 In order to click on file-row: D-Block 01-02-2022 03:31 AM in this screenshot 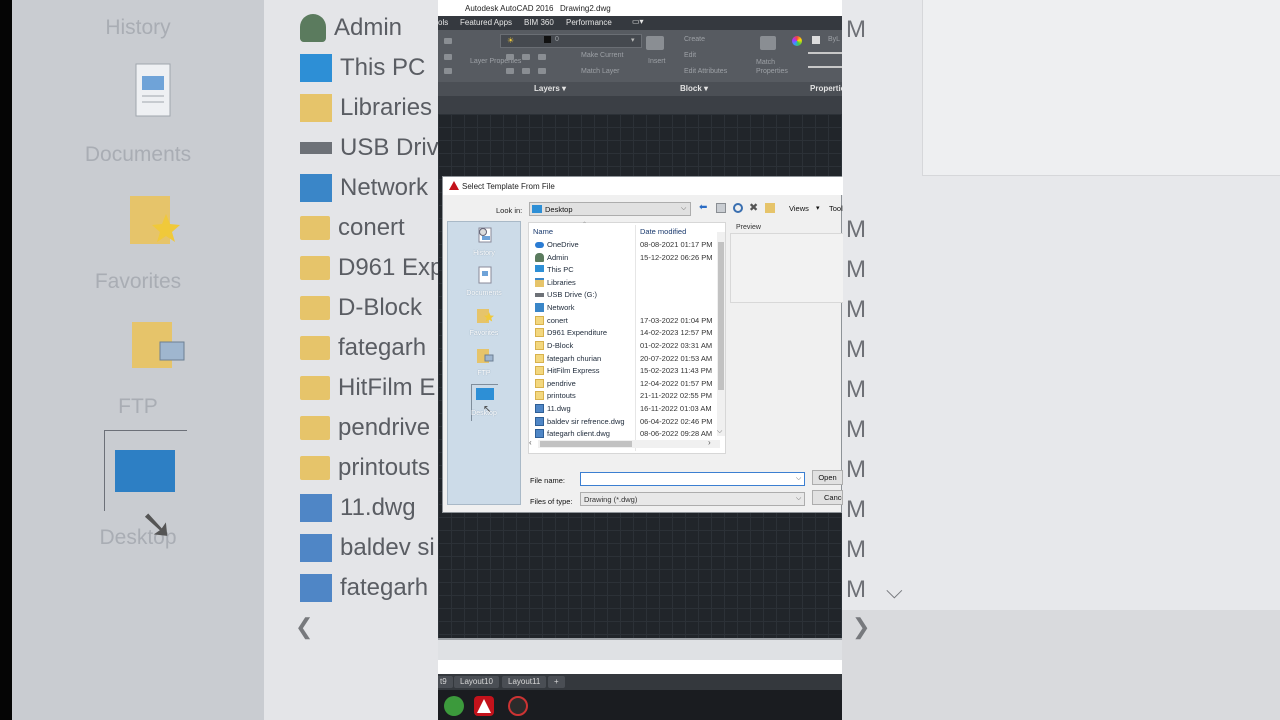, I will do `click(625, 346)`.